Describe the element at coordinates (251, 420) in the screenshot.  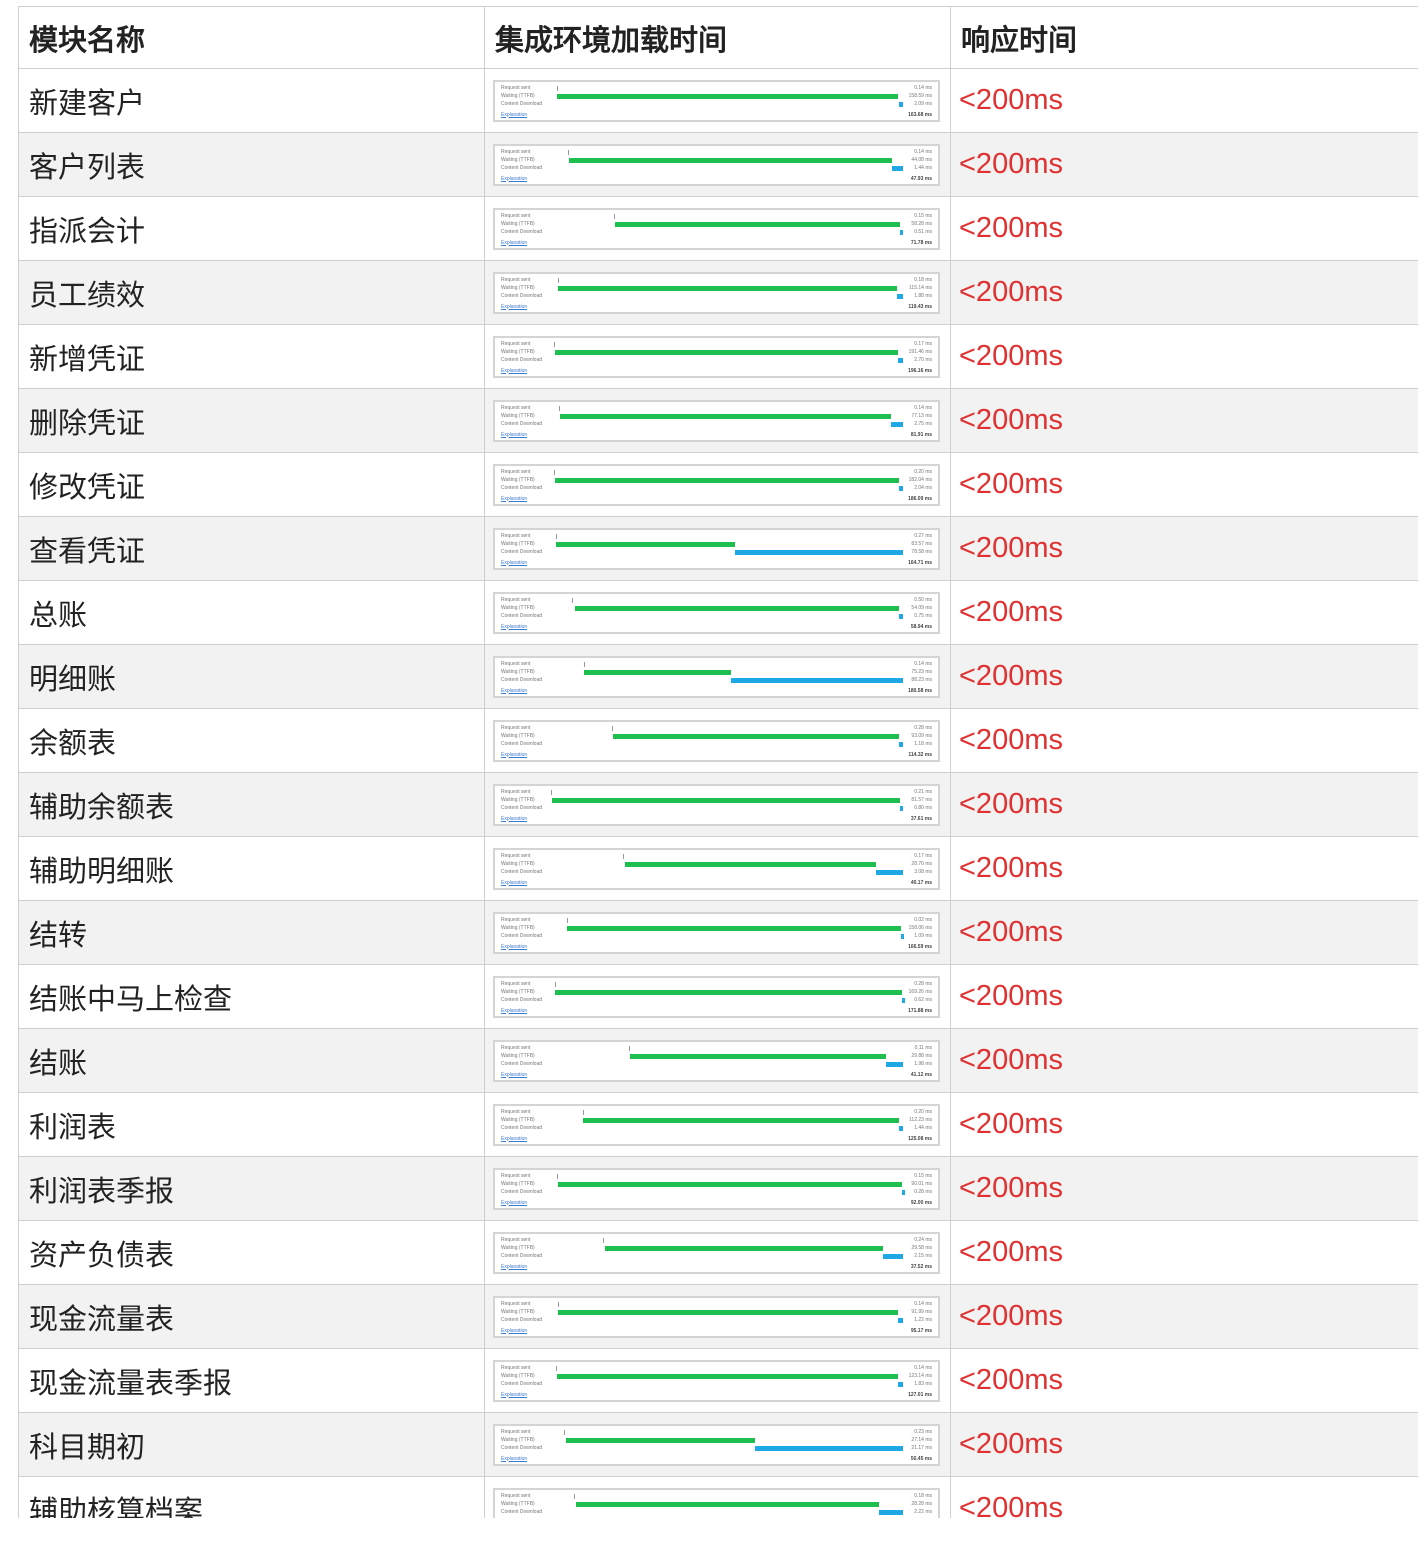
I see `module-name-cell: 删除凭证` at that location.